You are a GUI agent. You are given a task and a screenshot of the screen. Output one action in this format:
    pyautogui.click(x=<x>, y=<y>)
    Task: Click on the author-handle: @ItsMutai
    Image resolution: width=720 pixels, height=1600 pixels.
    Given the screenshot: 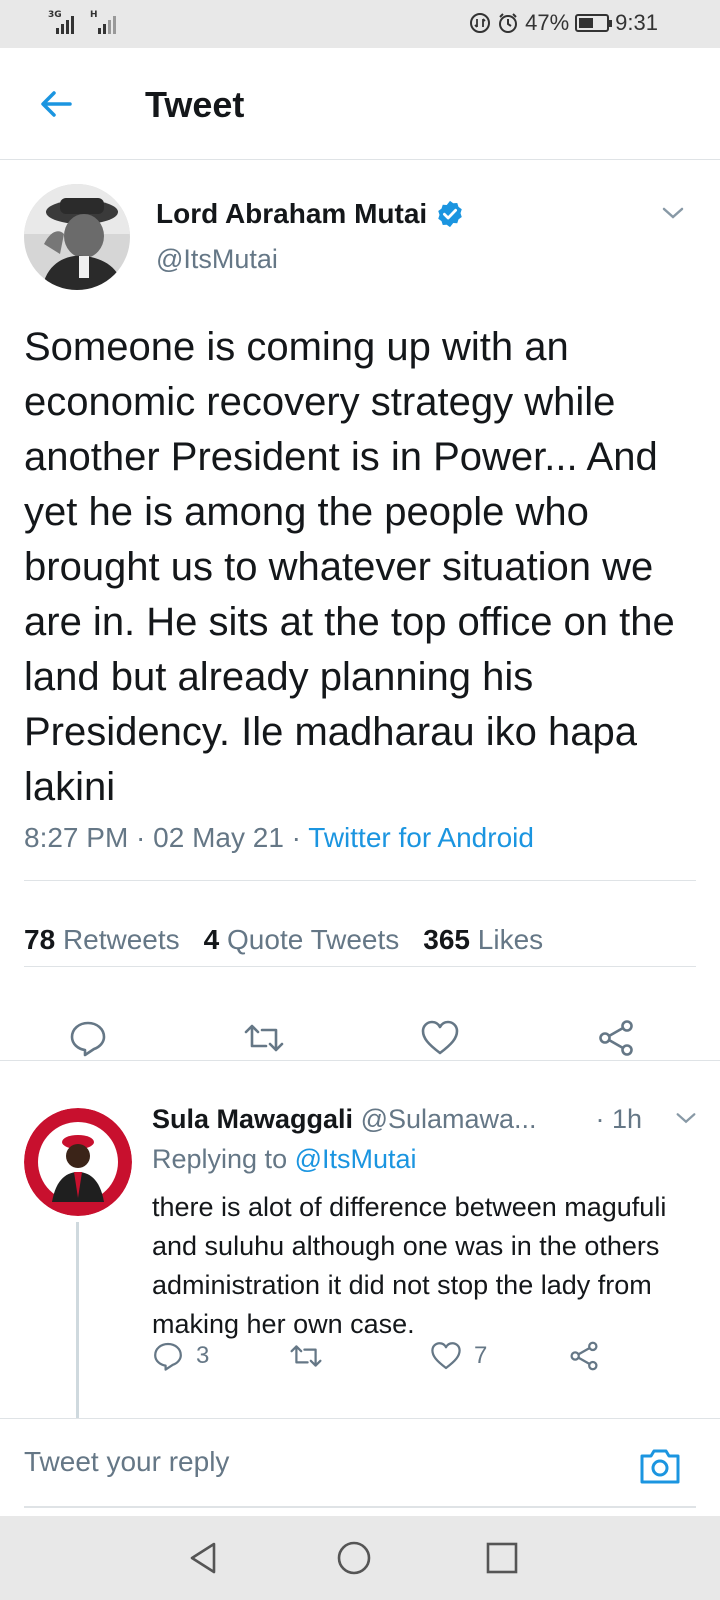 What is the action you would take?
    pyautogui.click(x=217, y=259)
    